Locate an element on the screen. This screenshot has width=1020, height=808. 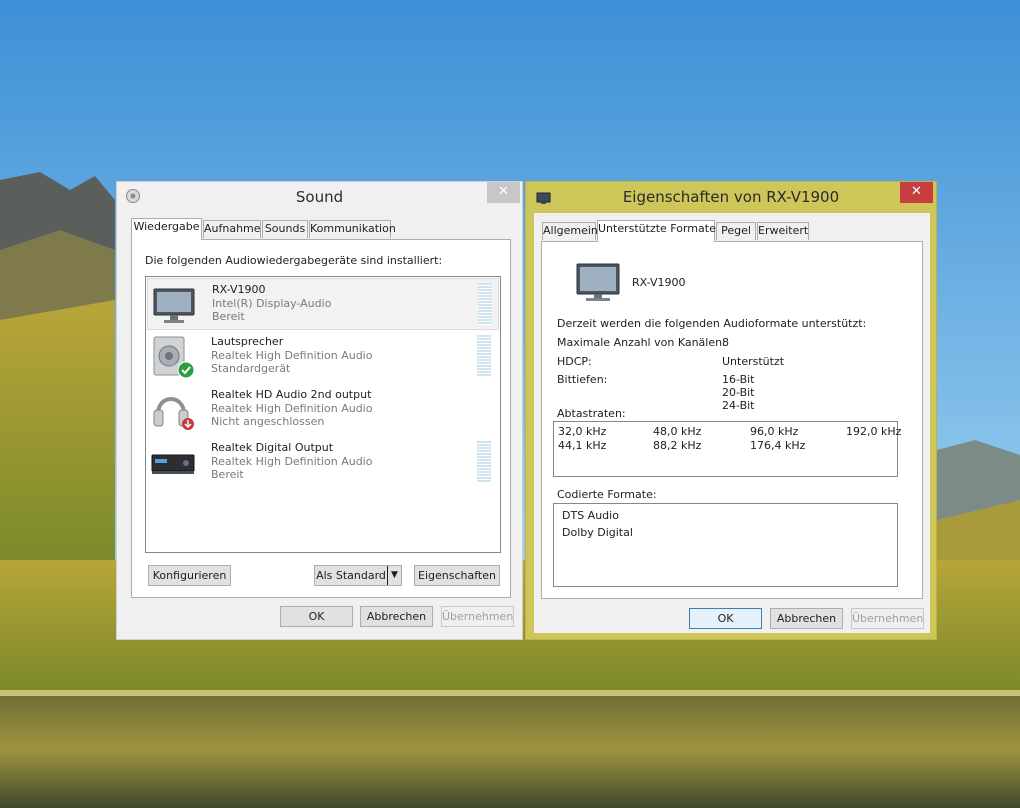
properties-button: Eigenschaften is located at coordinates (457, 575).